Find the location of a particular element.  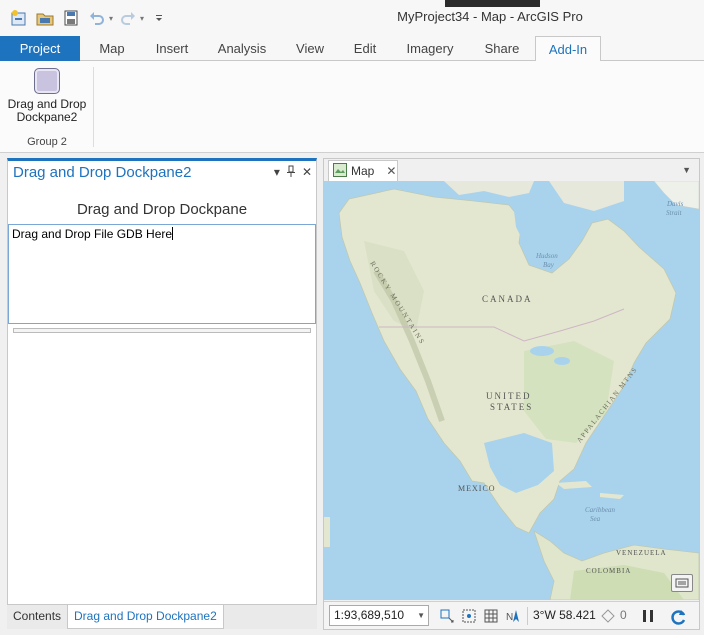

map-view-tab: Map ✕ is located at coordinates (363, 170).